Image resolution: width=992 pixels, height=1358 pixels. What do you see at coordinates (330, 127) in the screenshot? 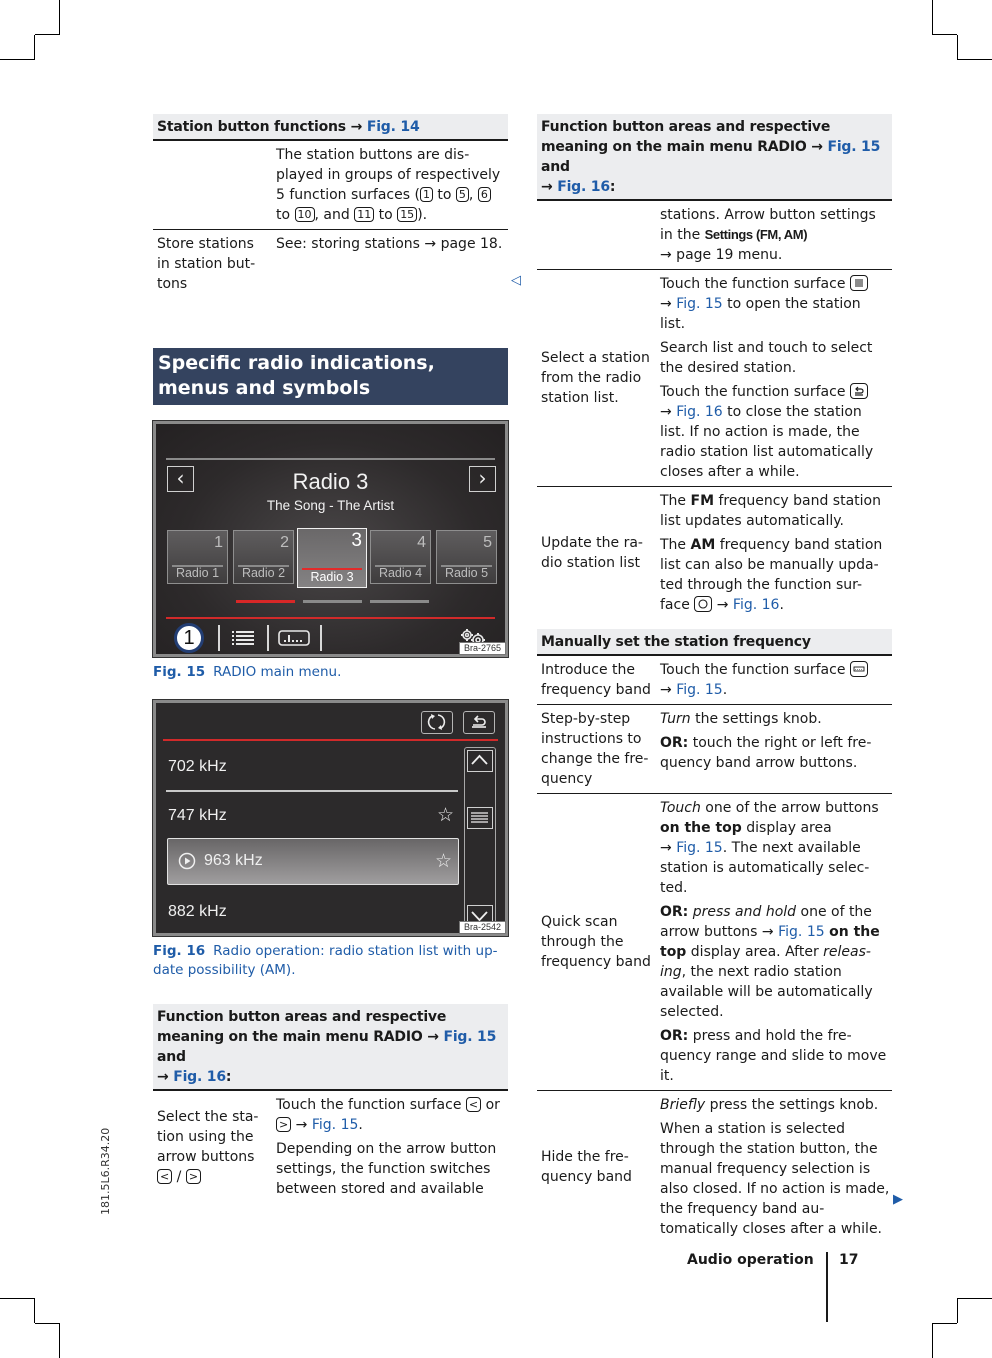
I see `table-header: Station button functions → Fig. 14` at bounding box center [330, 127].